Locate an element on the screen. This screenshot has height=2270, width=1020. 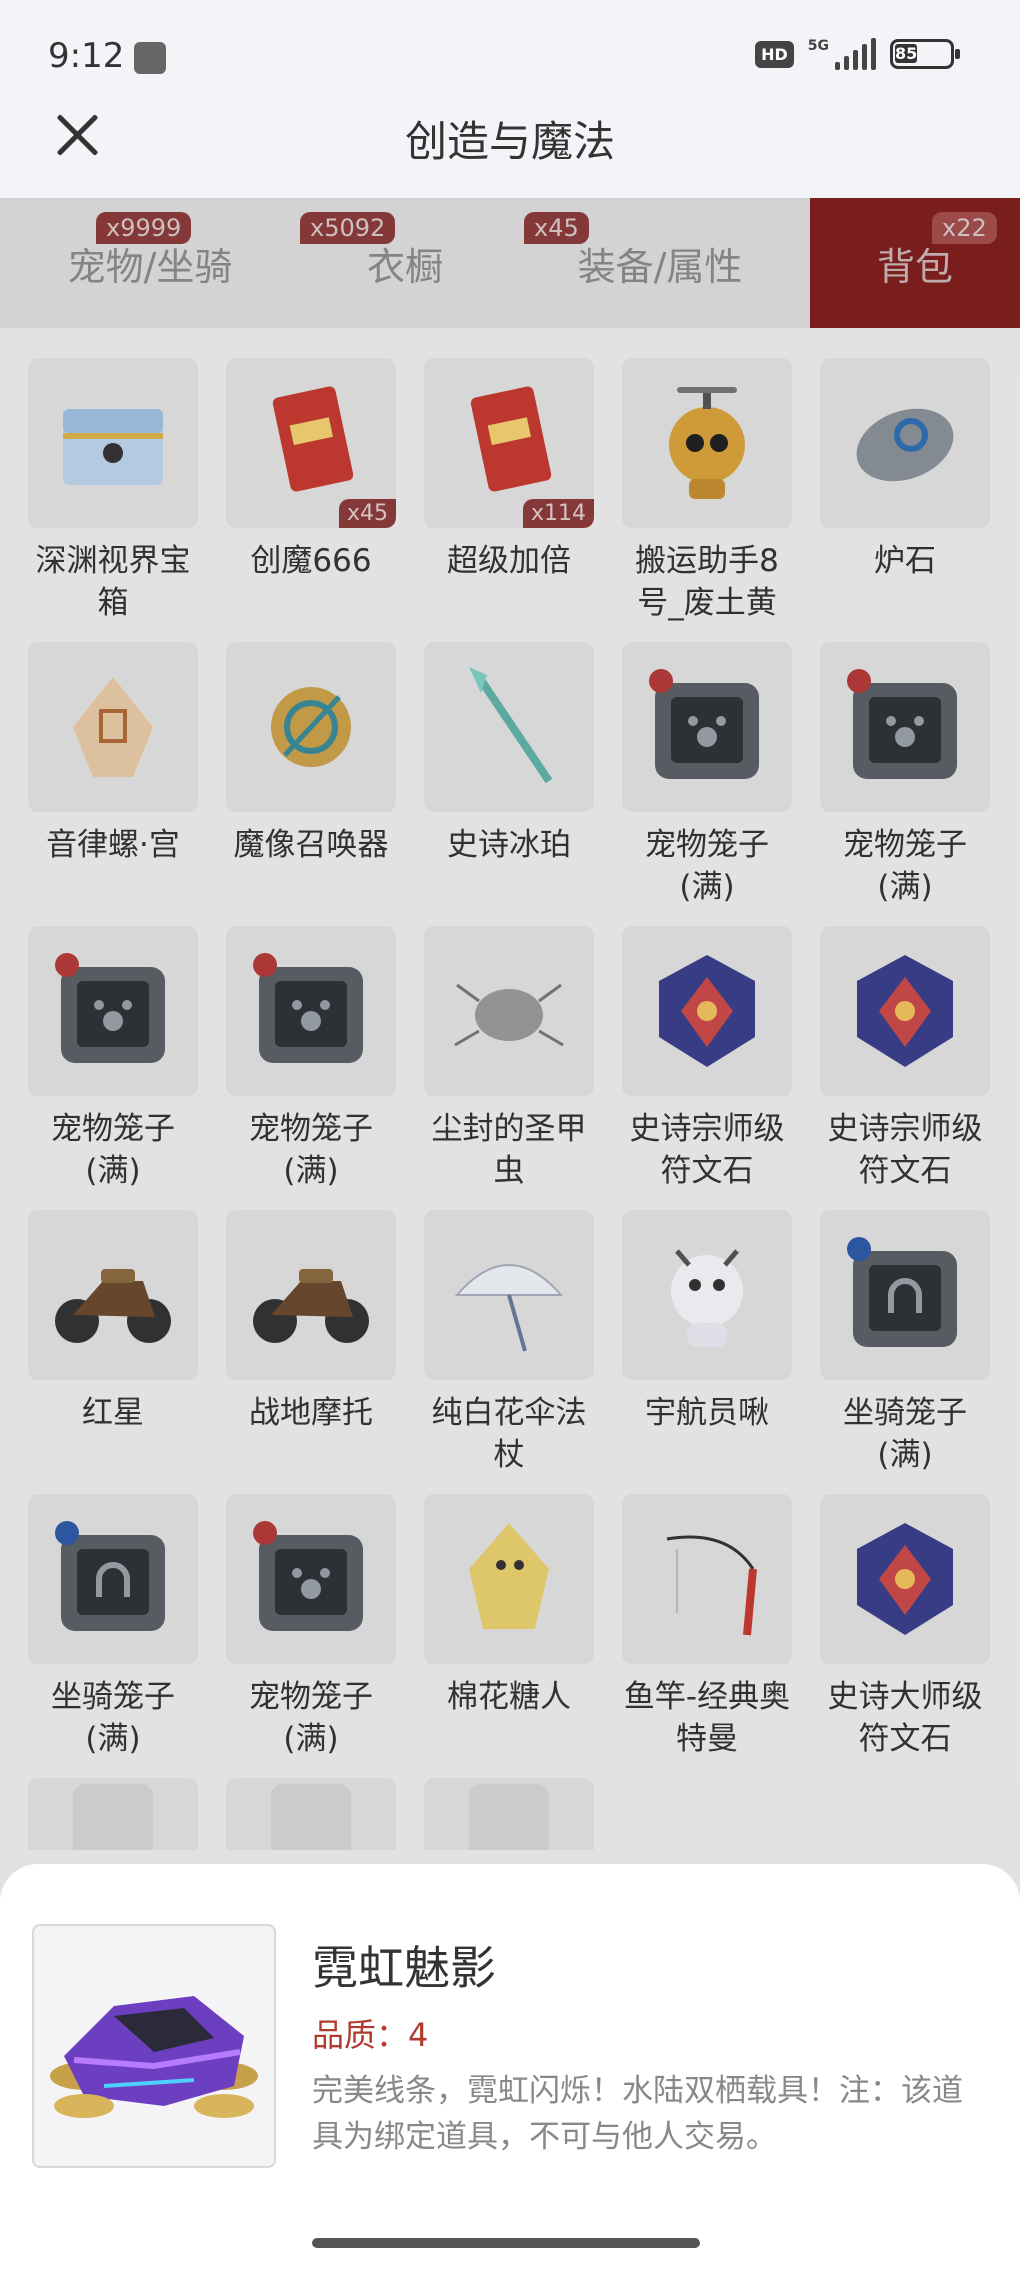
hd-icon: HD is located at coordinates (774, 54).